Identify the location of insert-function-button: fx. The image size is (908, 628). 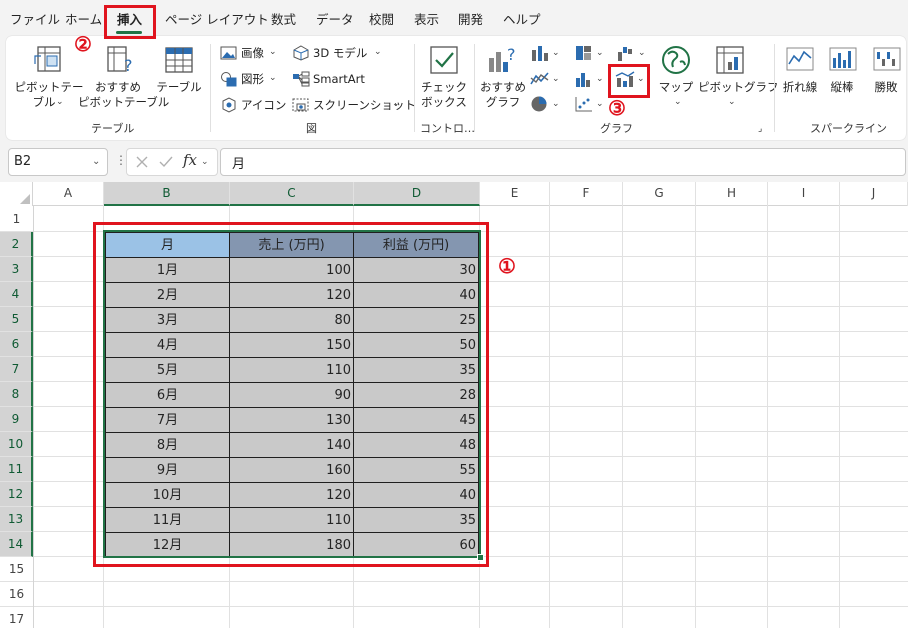
(190, 160).